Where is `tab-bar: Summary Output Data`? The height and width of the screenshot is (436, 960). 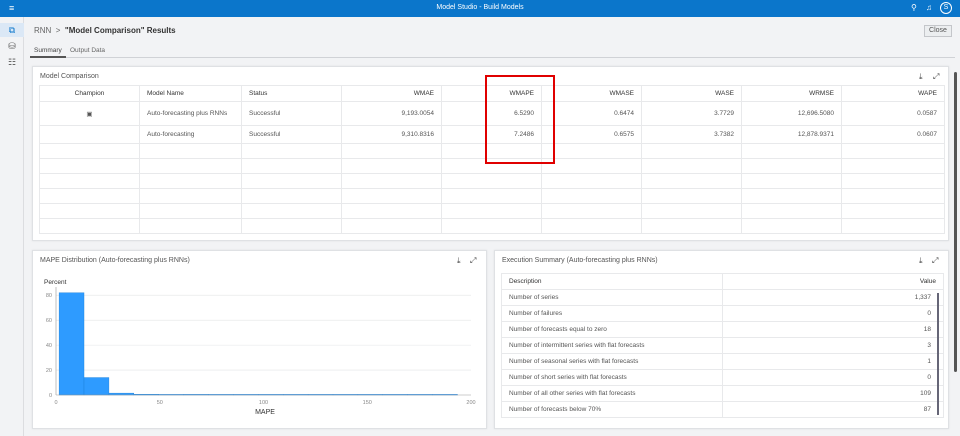 tab-bar: Summary Output Data is located at coordinates (492, 51).